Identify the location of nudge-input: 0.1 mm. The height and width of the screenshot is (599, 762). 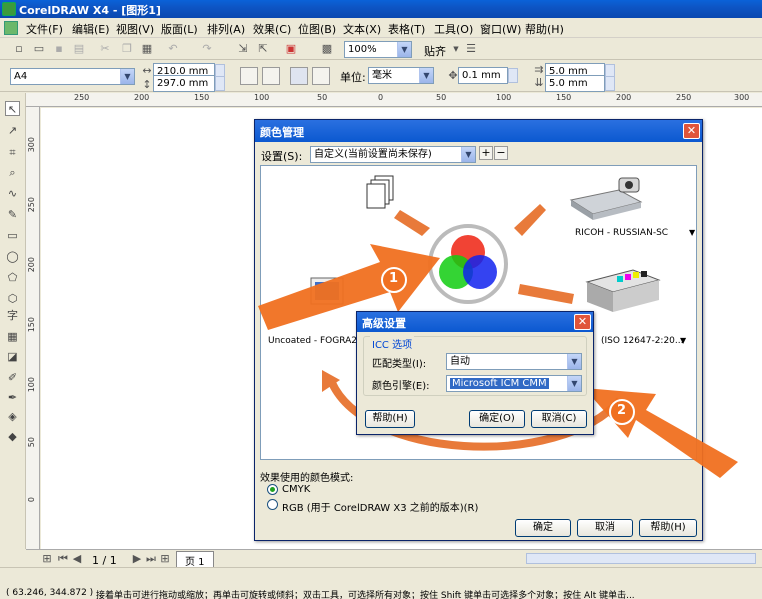
(483, 75).